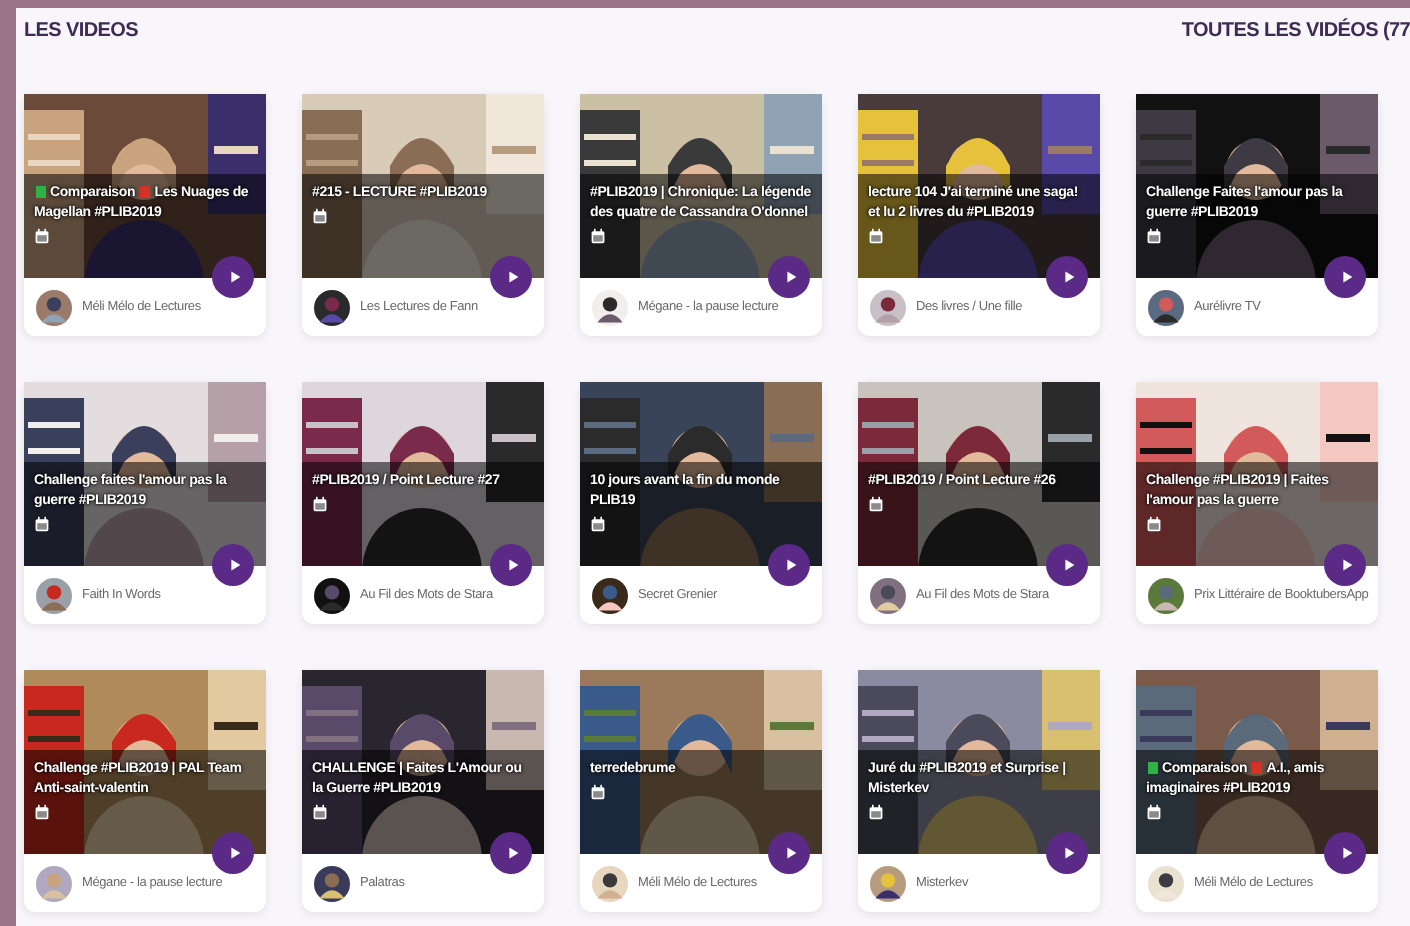  I want to click on section-title: LES VIDEOS, so click(81, 31).